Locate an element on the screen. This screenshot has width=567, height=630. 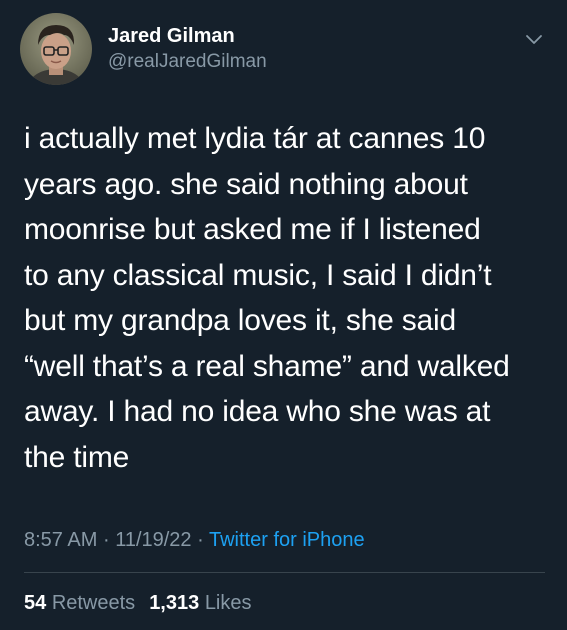
author-names: Jared Gilman @realJaredGilman is located at coordinates (187, 49).